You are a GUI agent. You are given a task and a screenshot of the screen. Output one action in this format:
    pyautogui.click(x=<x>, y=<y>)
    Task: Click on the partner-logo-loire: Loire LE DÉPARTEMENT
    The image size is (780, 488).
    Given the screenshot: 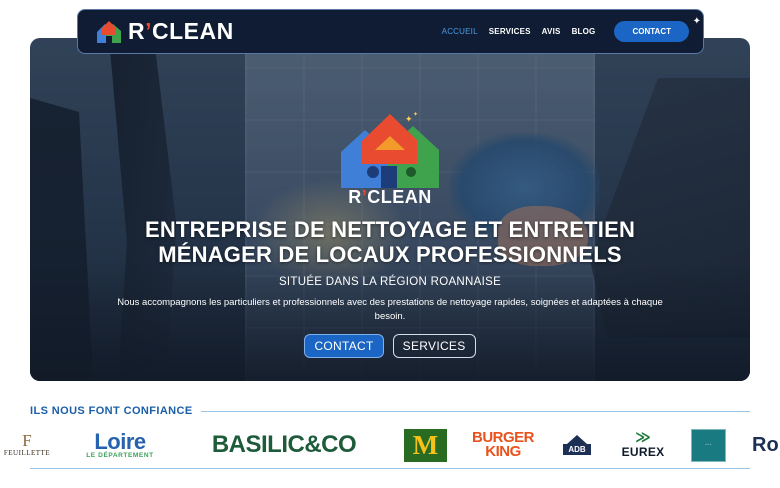 What is the action you would take?
    pyautogui.click(x=120, y=445)
    